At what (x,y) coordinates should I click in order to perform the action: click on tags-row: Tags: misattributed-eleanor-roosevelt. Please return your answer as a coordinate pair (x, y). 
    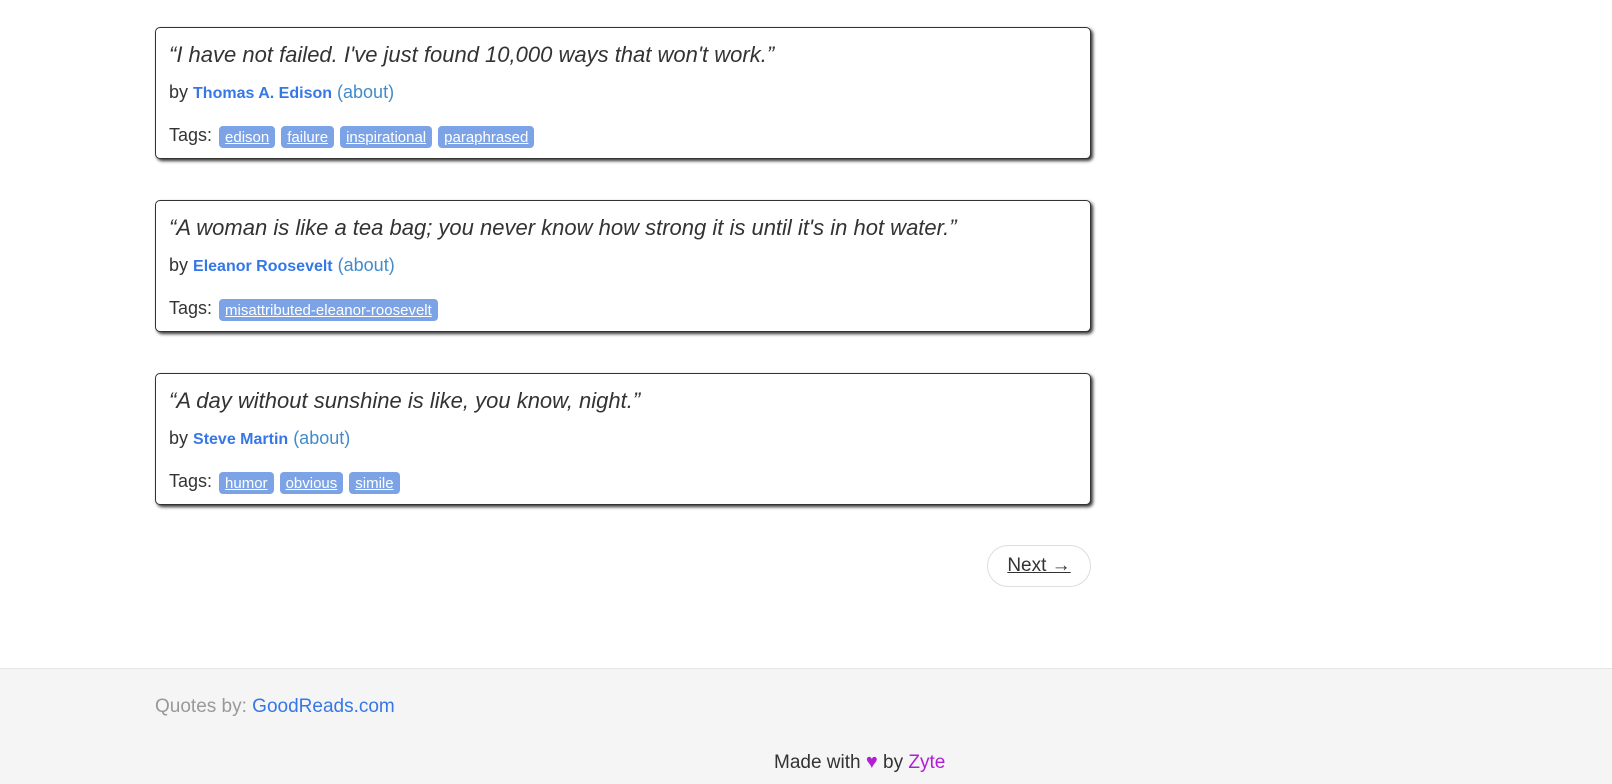
    Looking at the image, I should click on (306, 308).